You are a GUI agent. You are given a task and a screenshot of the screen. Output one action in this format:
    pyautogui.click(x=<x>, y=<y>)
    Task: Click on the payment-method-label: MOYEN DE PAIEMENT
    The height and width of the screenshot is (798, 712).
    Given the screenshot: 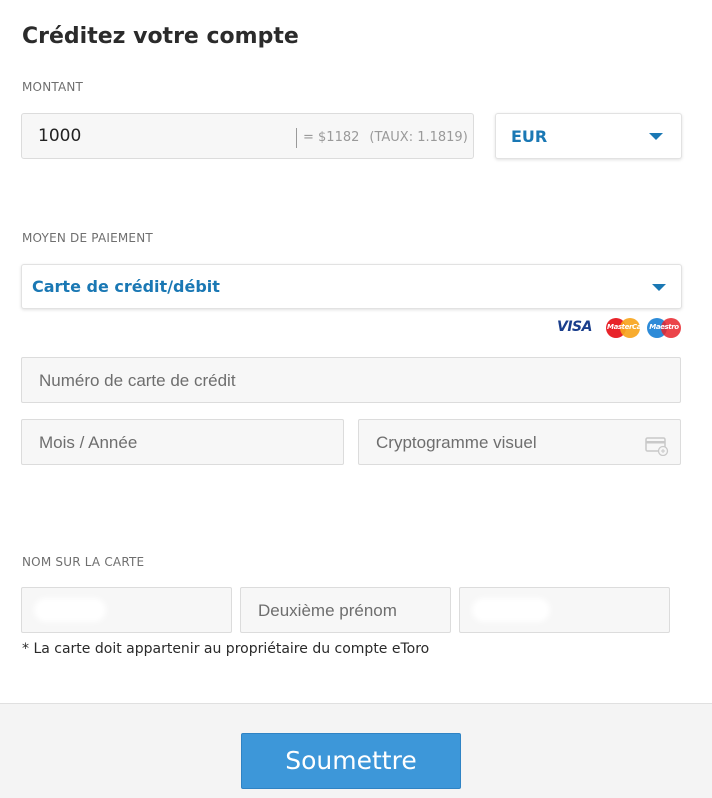 What is the action you would take?
    pyautogui.click(x=87, y=238)
    